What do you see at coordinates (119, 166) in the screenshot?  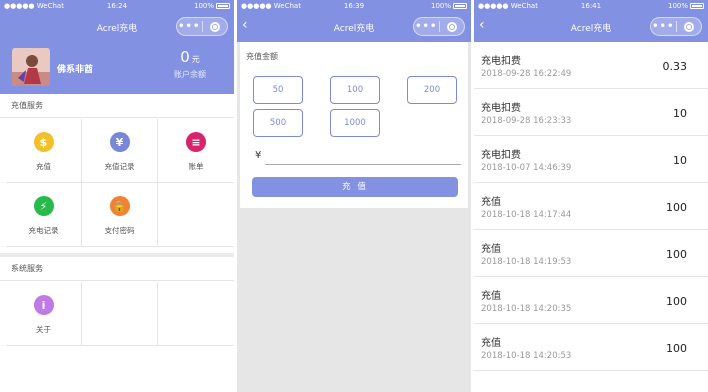 I see `service-label: 充值记录` at bounding box center [119, 166].